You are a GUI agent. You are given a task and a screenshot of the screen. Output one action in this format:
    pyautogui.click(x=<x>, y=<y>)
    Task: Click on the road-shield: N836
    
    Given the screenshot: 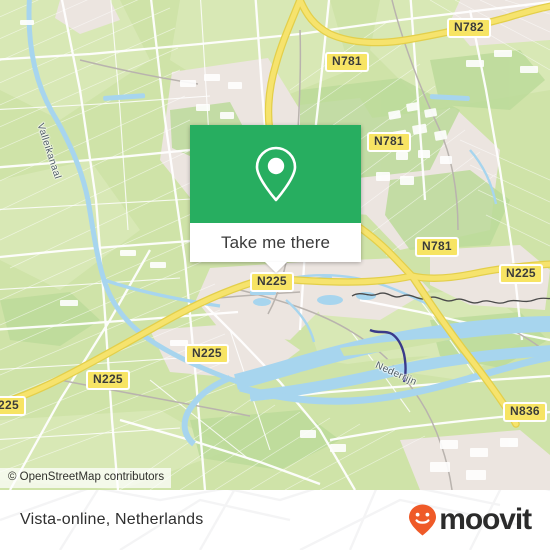 What is the action you would take?
    pyautogui.click(x=525, y=412)
    